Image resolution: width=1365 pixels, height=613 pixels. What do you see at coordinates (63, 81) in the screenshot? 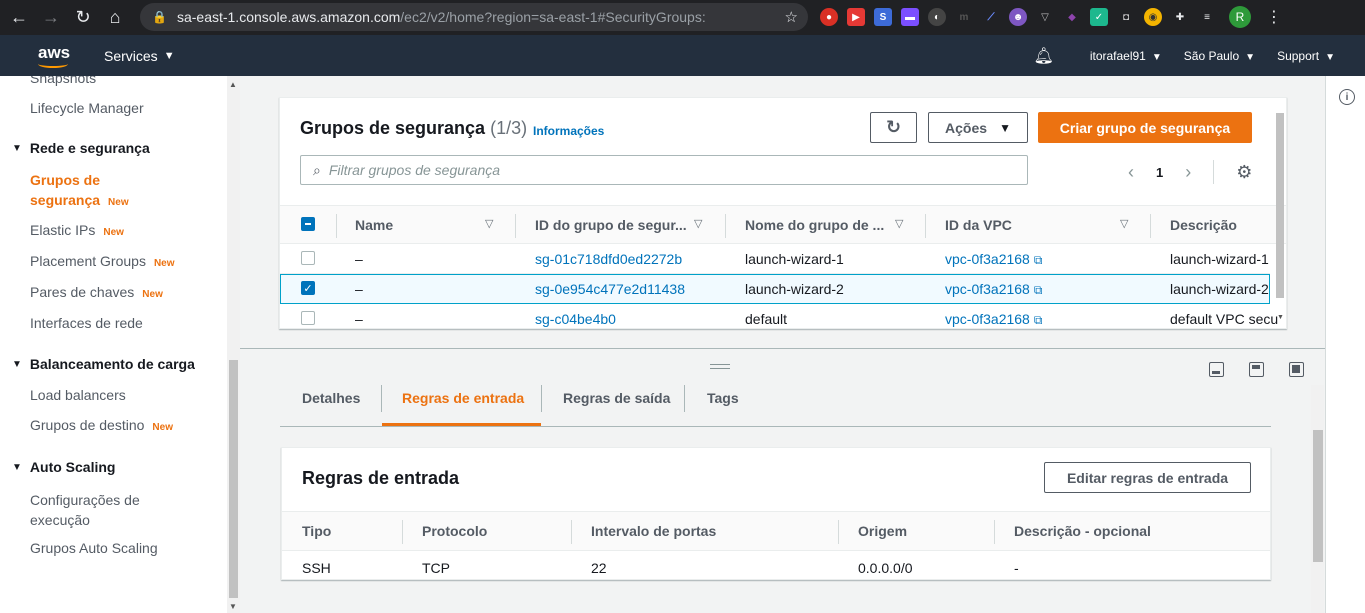
I see `sidebar-item-snapshots: Snapshots` at bounding box center [63, 81].